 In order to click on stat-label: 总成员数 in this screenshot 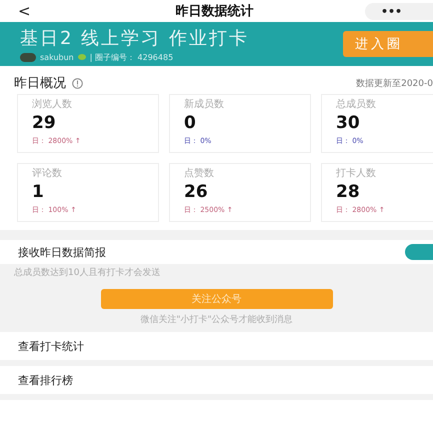, I will do `click(356, 104)`.